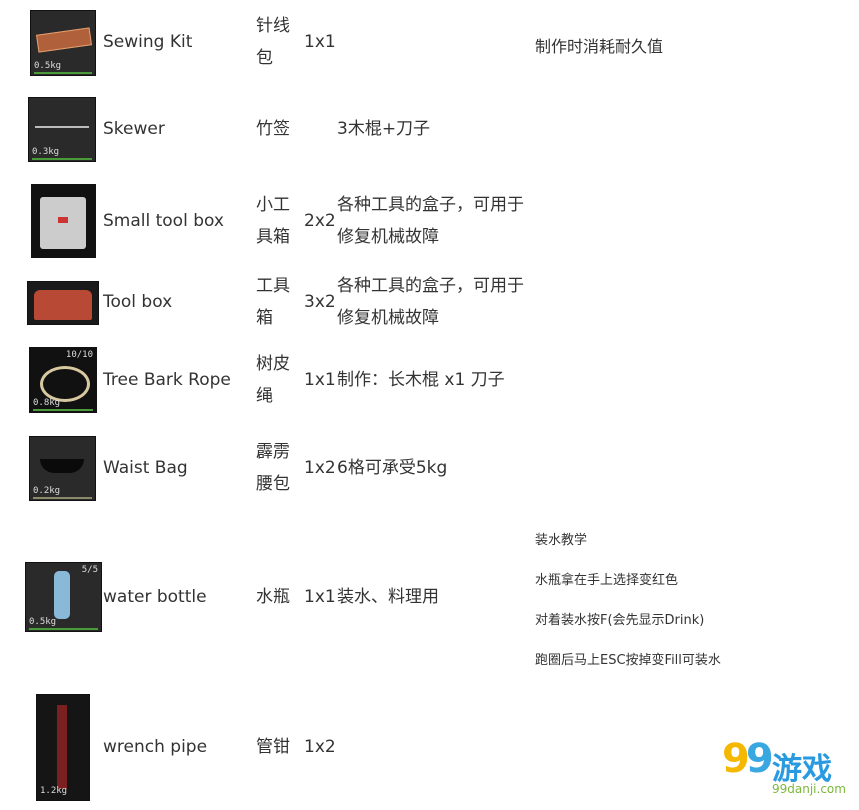 This screenshot has width=859, height=810. What do you see at coordinates (47, 403) in the screenshot?
I see `weight-label: 0.8kg` at bounding box center [47, 403].